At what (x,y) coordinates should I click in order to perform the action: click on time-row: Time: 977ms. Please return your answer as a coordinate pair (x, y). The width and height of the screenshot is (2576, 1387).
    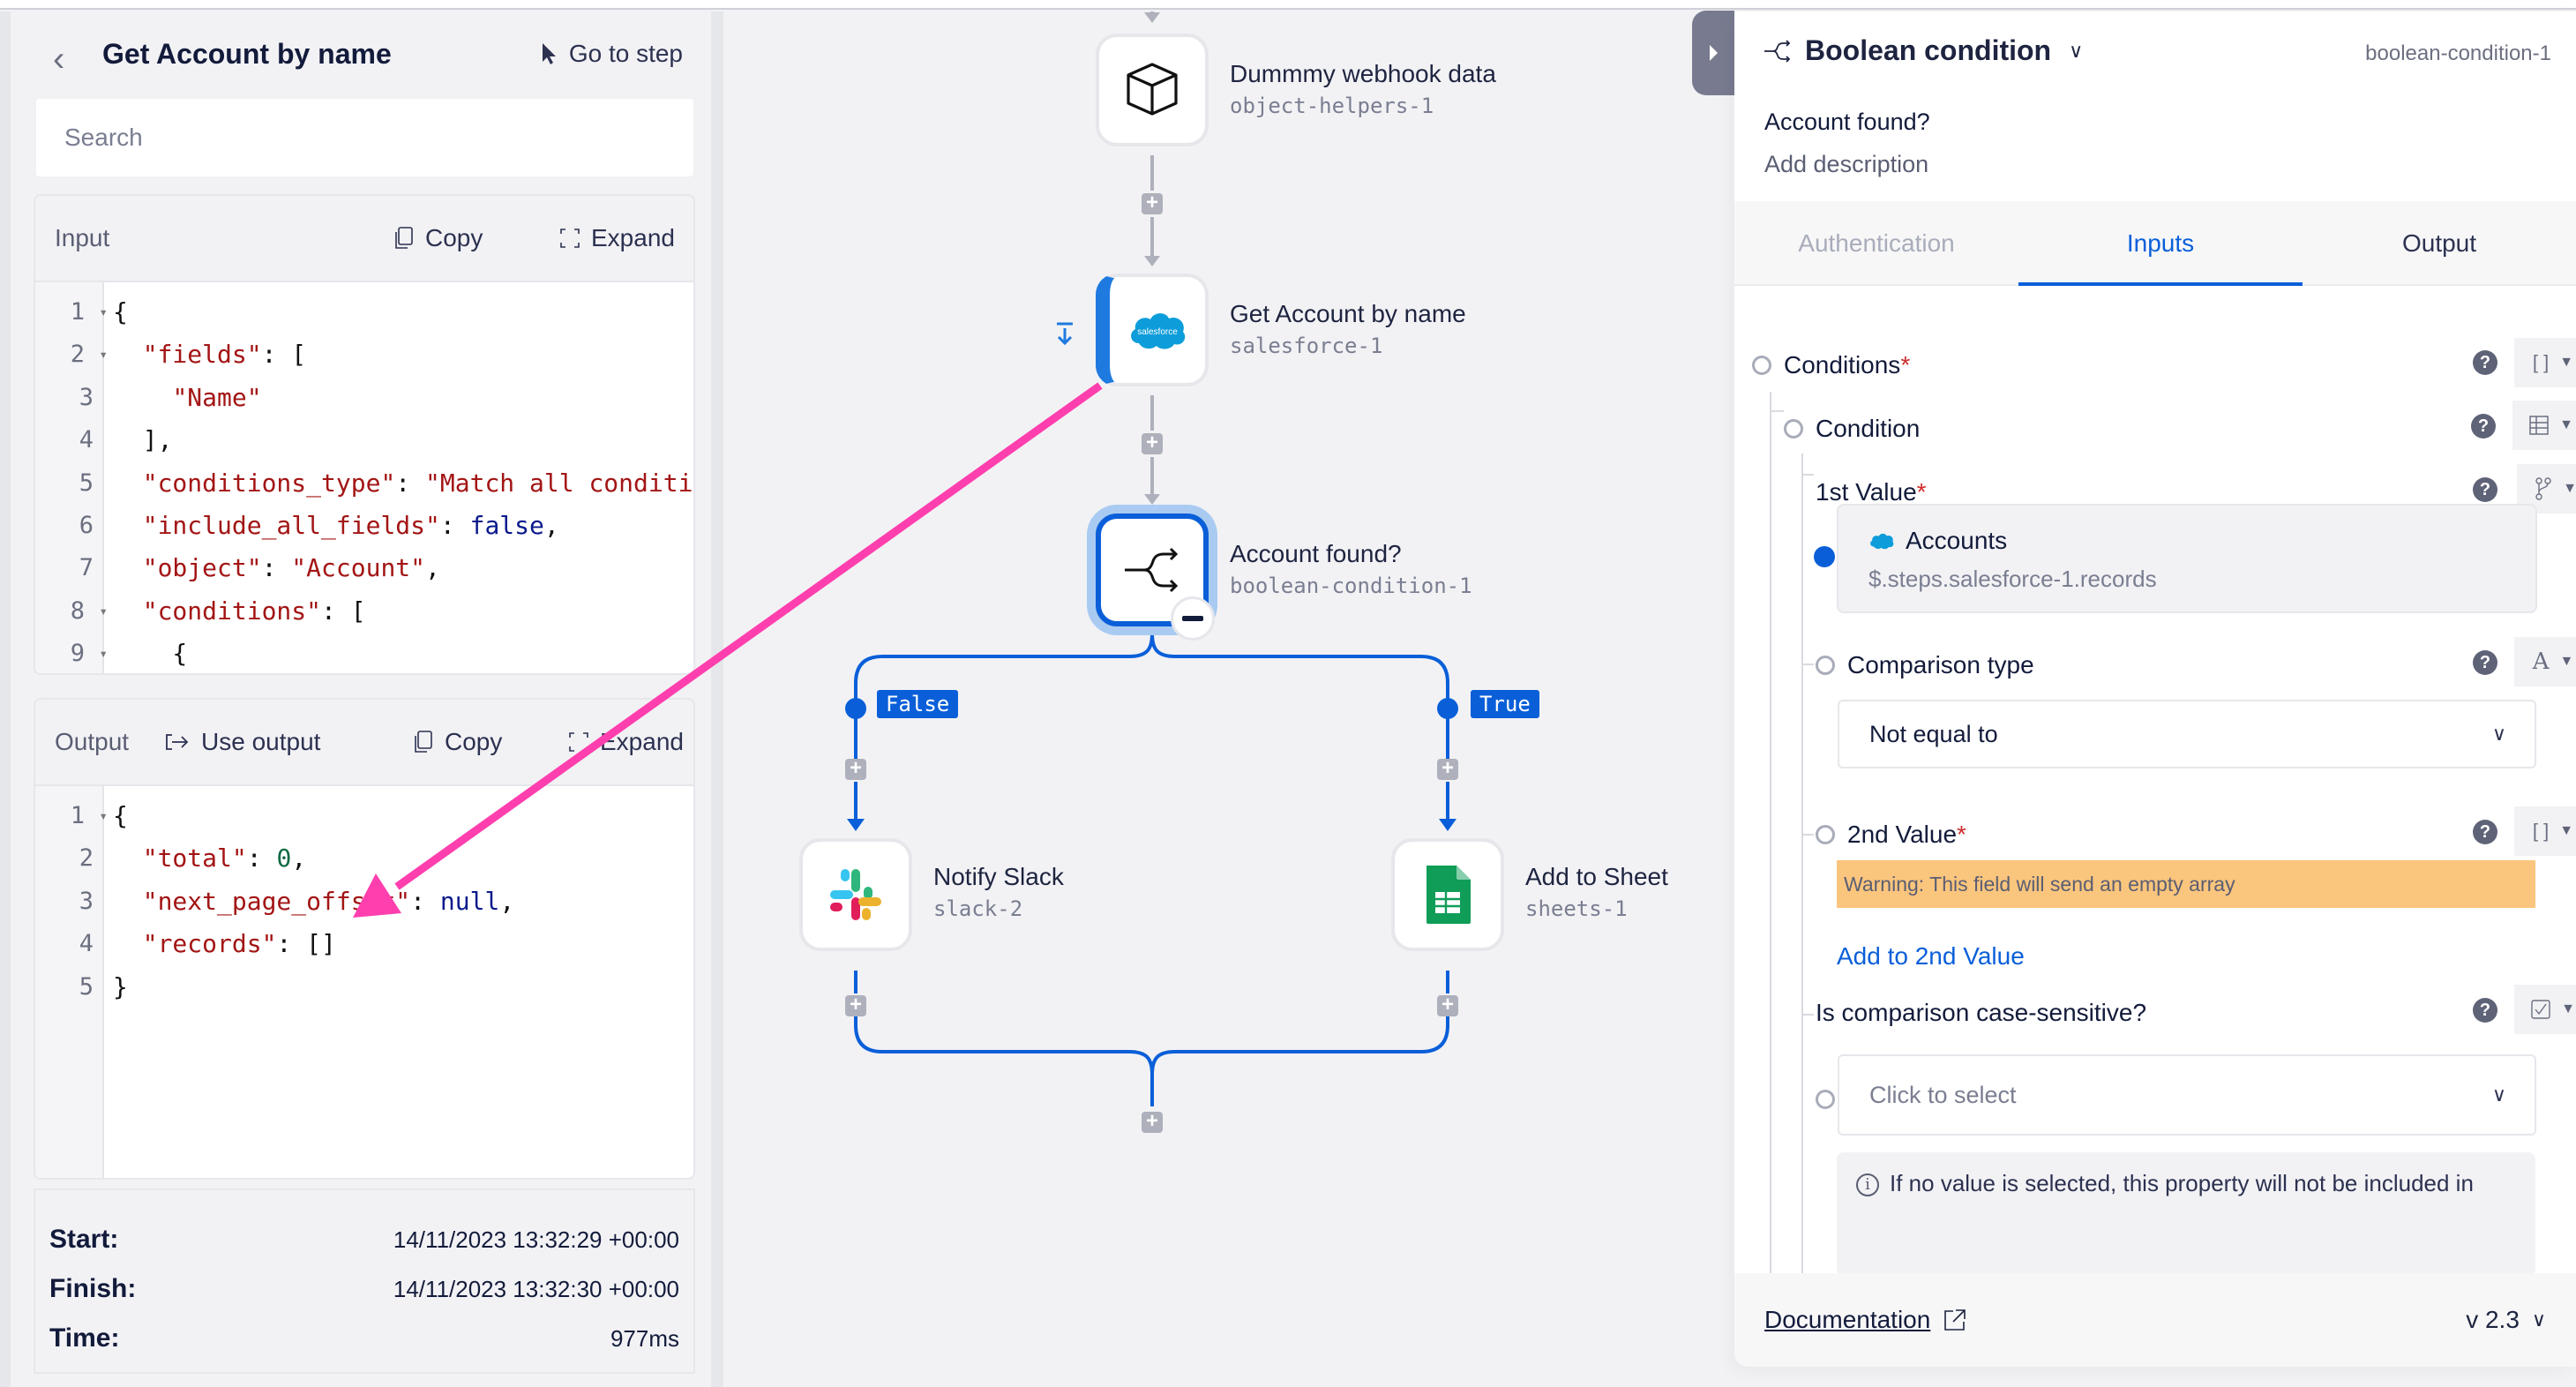
    Looking at the image, I should click on (364, 1338).